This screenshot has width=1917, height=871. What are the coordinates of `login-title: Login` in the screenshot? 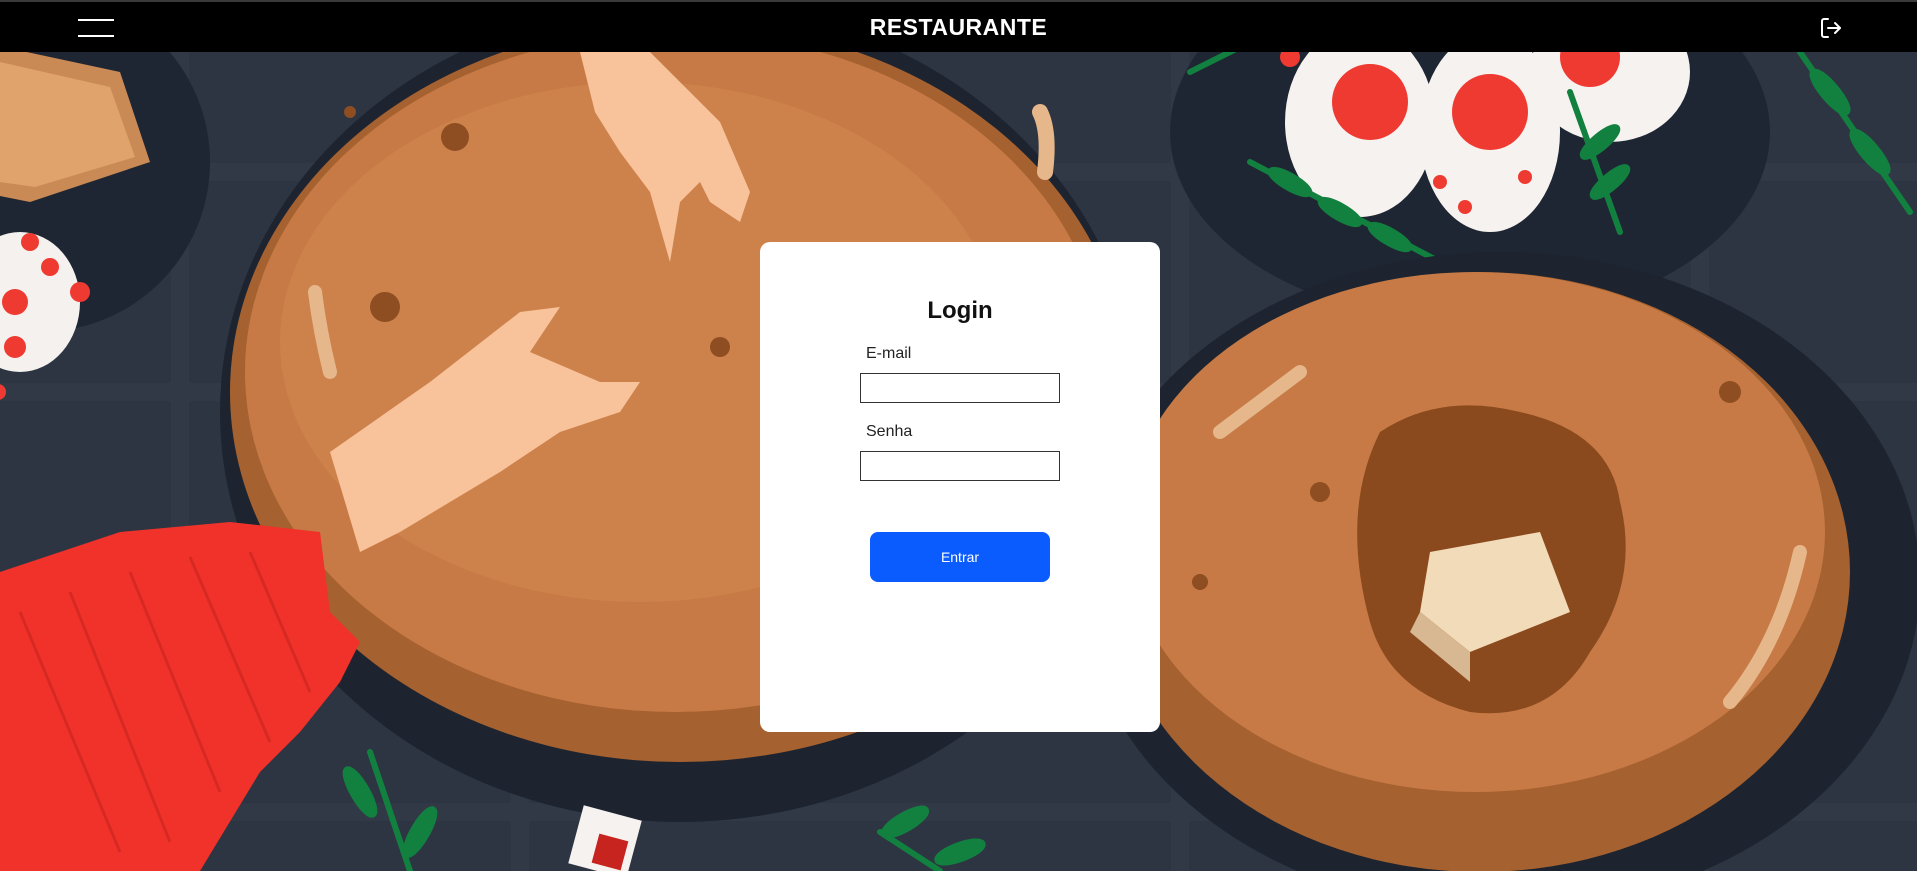 It's located at (960, 310).